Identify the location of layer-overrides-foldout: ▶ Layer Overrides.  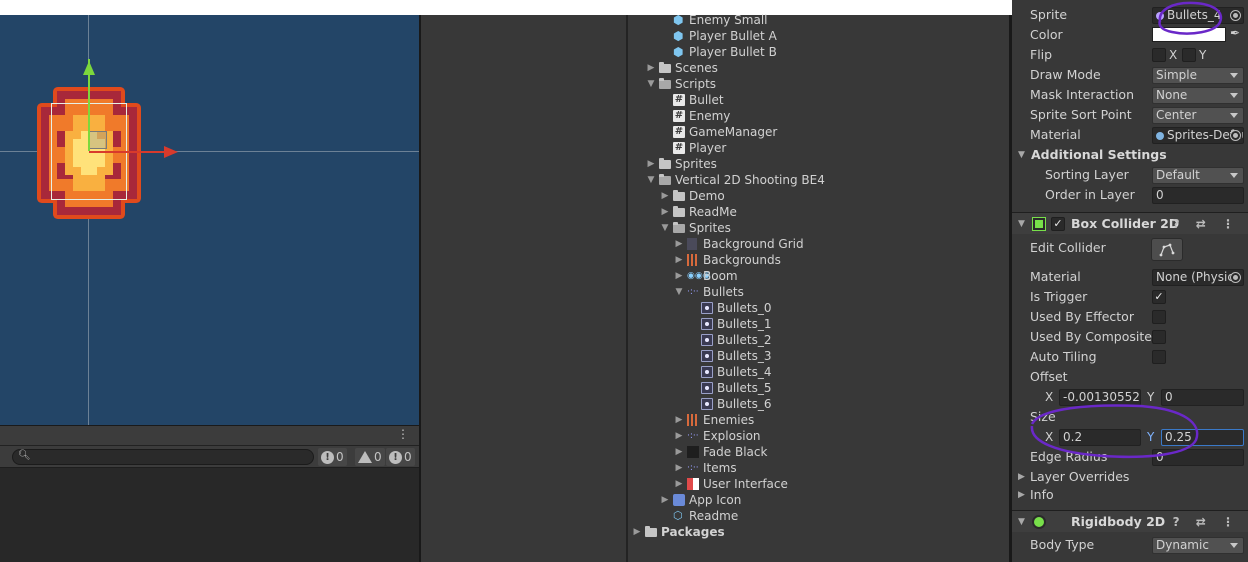
(1130, 477).